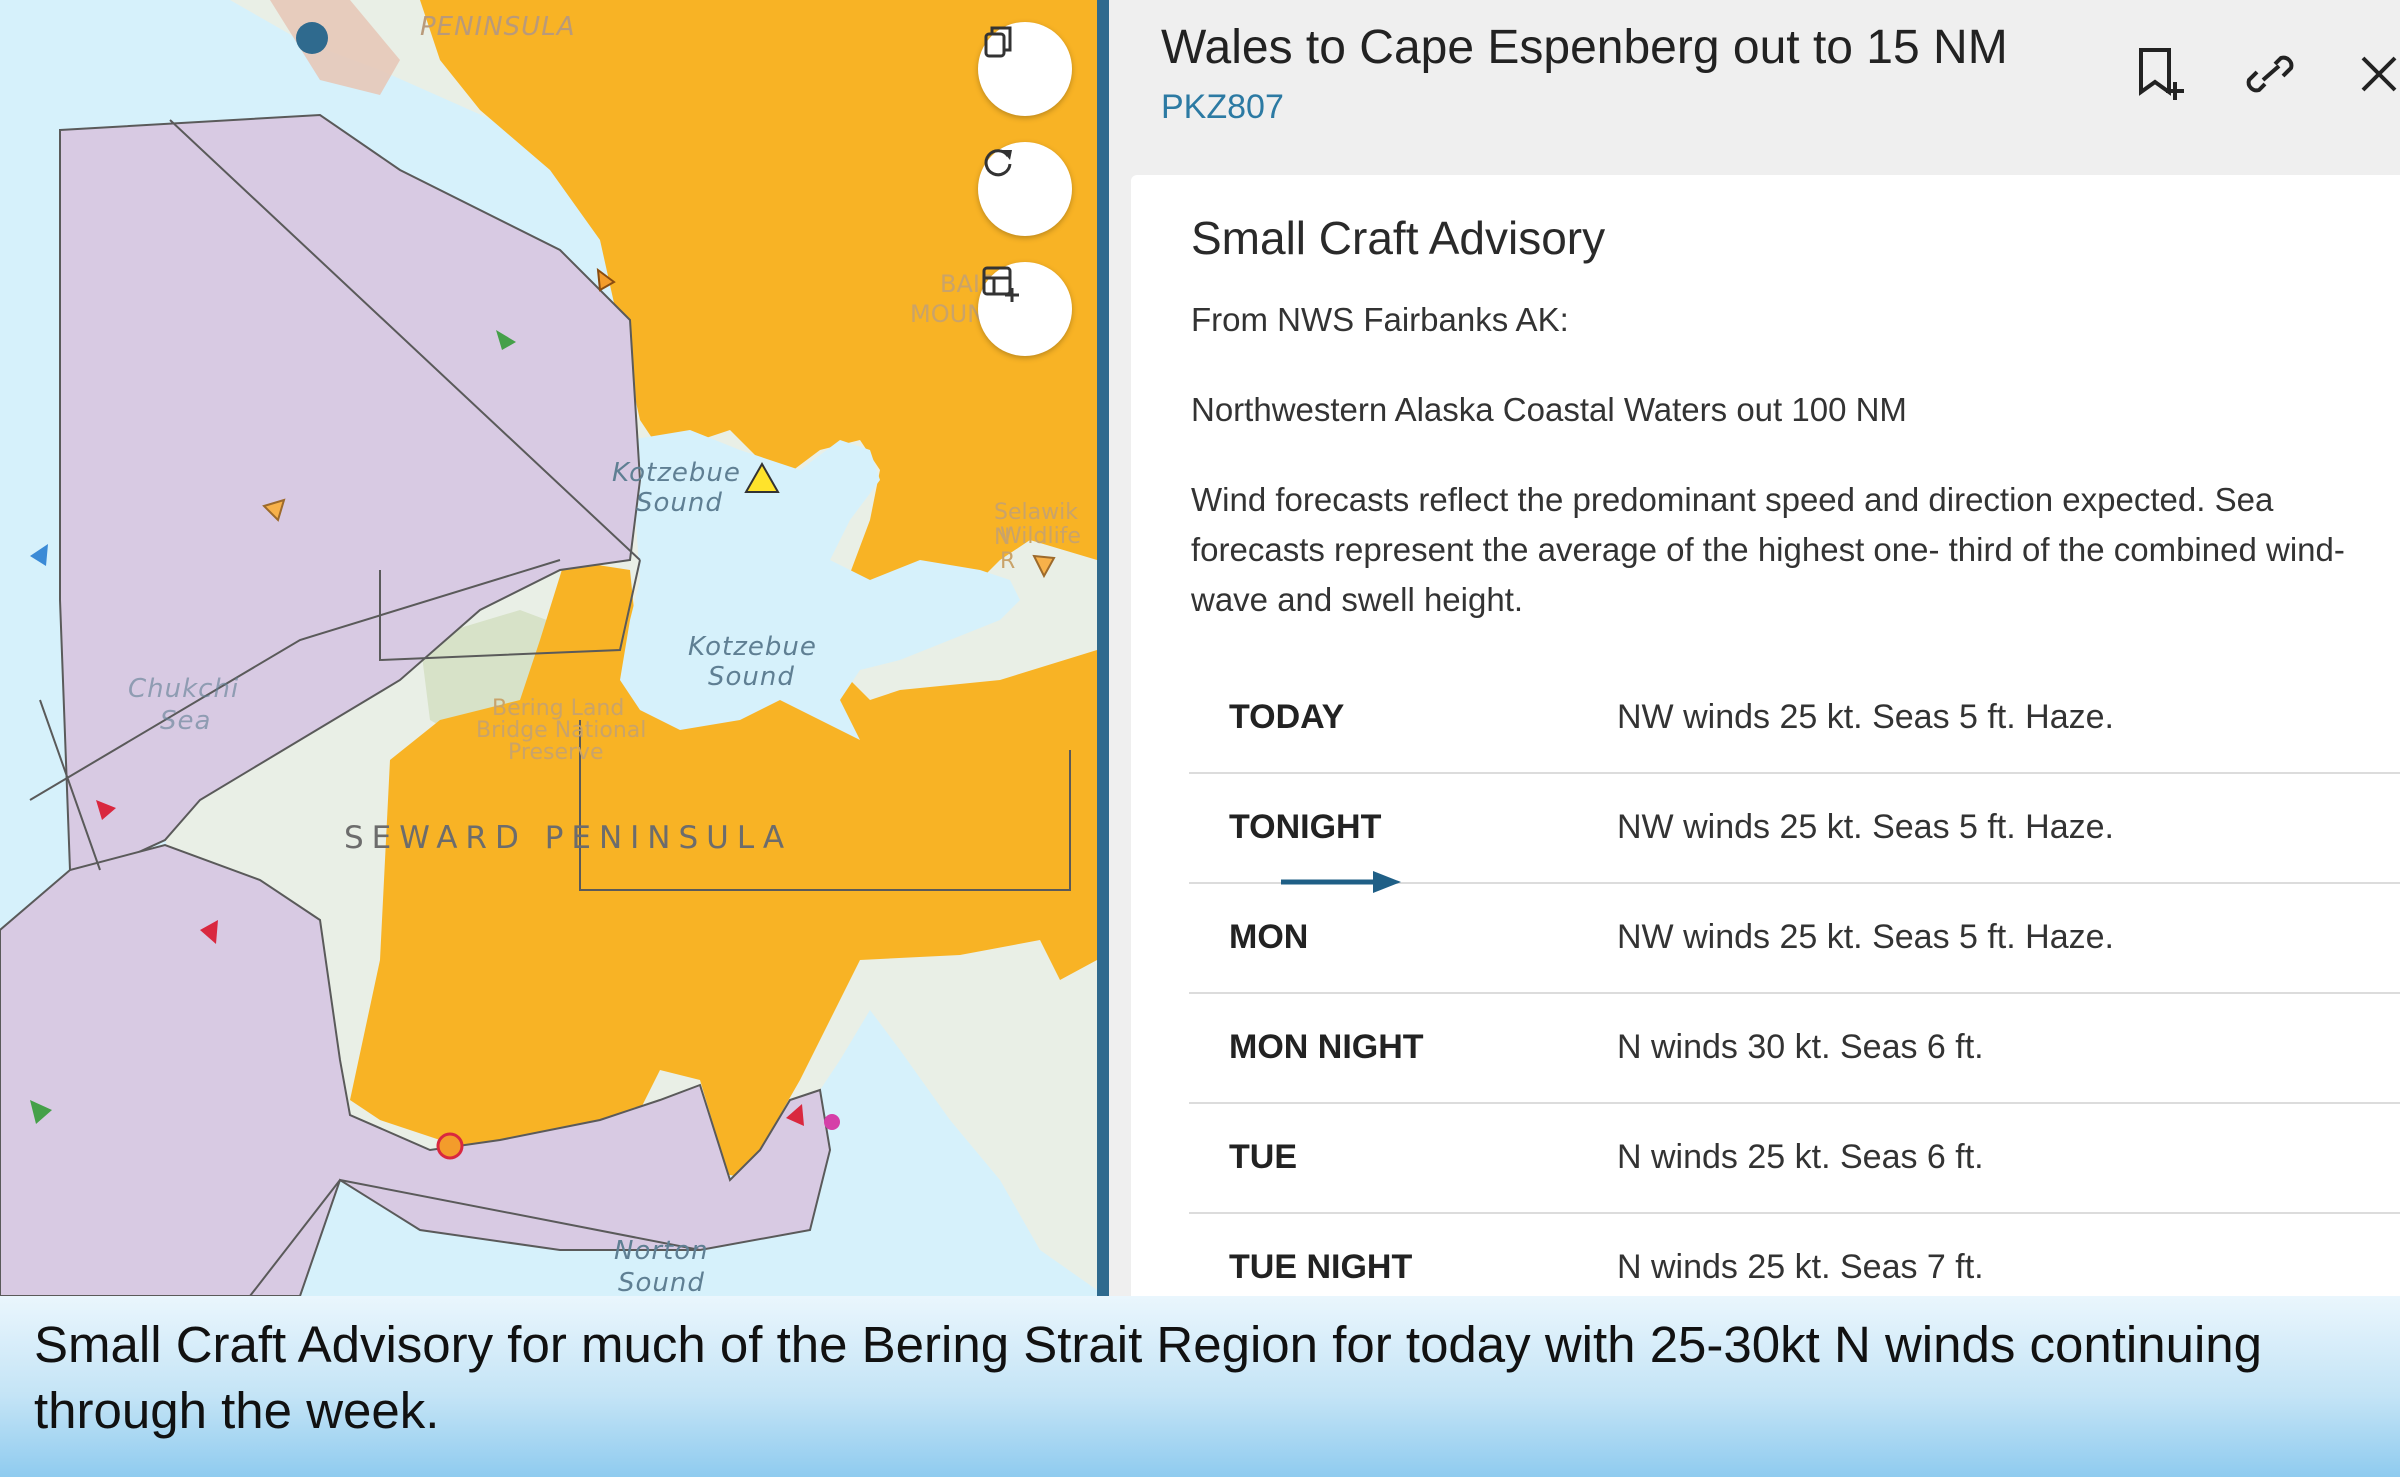 The image size is (2400, 1477). Describe the element at coordinates (751, 677) in the screenshot. I see `map-label-kotzebue-2: Sound` at that location.